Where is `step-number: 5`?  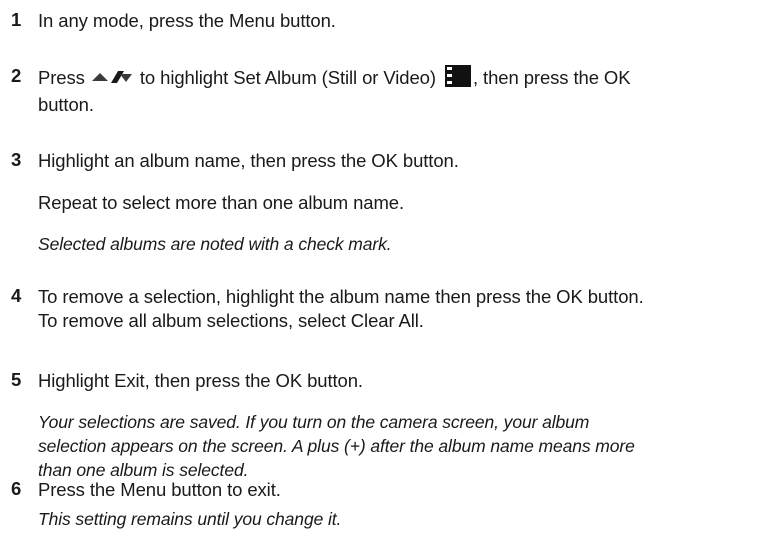
step-number: 5 is located at coordinates (16, 379).